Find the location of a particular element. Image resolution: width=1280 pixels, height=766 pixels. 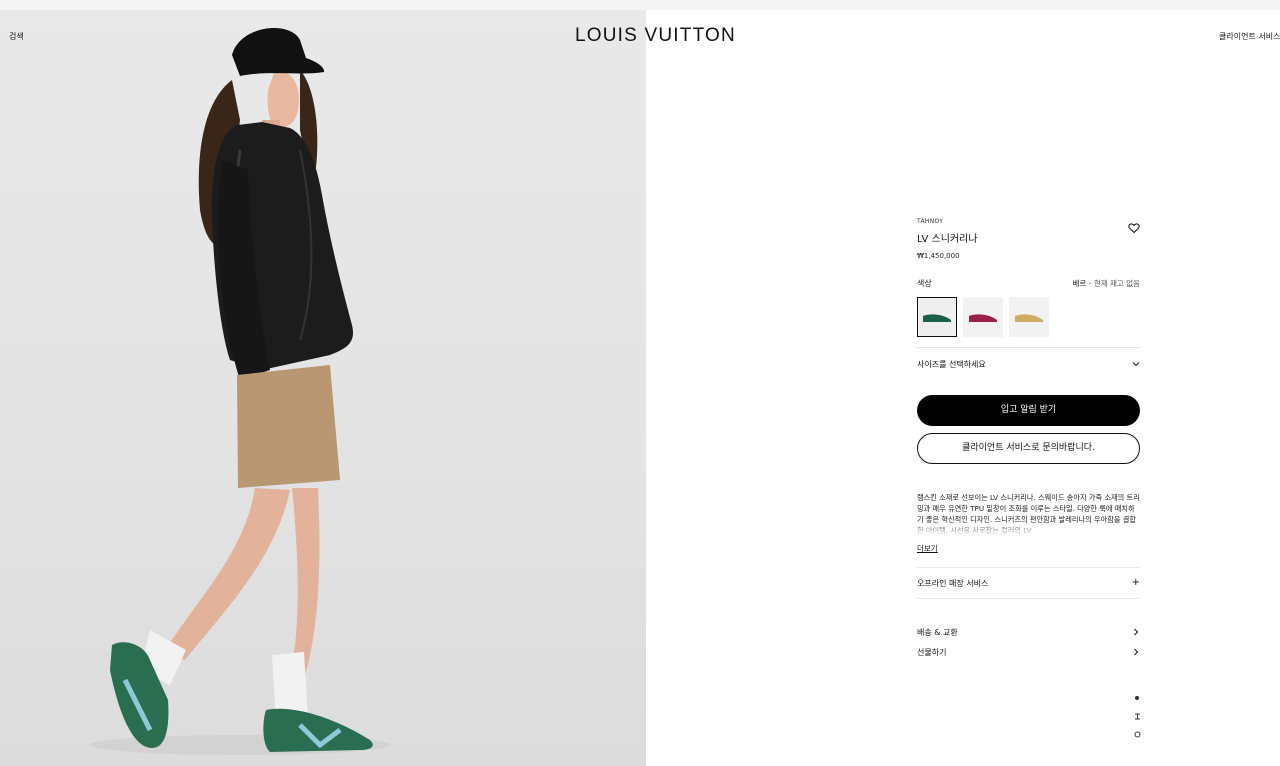

selected-color: 베르 is located at coordinates (1079, 283).